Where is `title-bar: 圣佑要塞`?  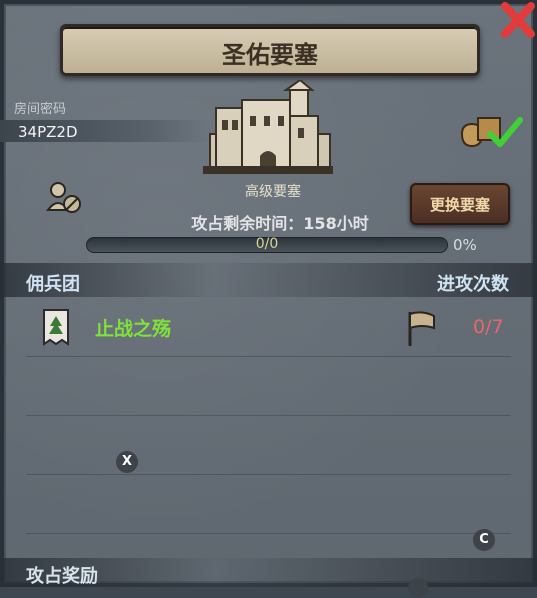
title-bar: 圣佑要塞 is located at coordinates (270, 50).